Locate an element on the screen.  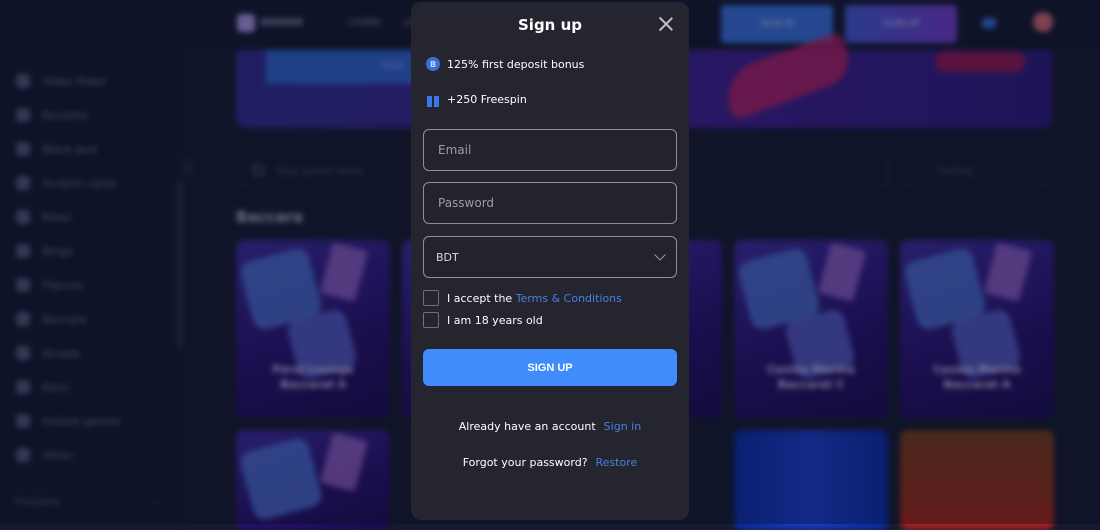
currency-value: BDT is located at coordinates (447, 257).